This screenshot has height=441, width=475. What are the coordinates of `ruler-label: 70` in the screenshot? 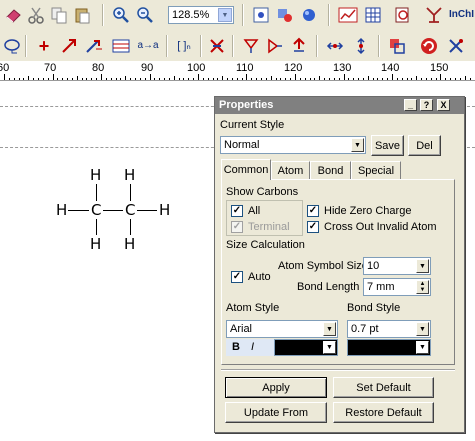 It's located at (50, 68).